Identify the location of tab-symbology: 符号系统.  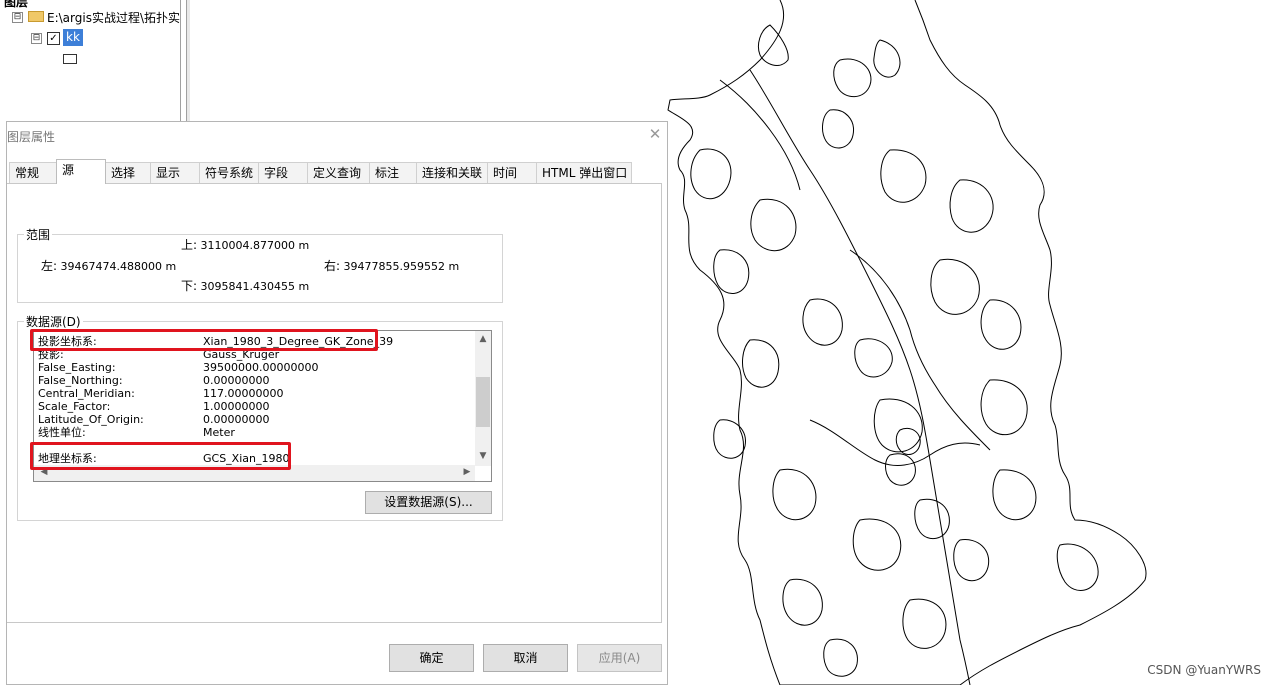
(229, 172).